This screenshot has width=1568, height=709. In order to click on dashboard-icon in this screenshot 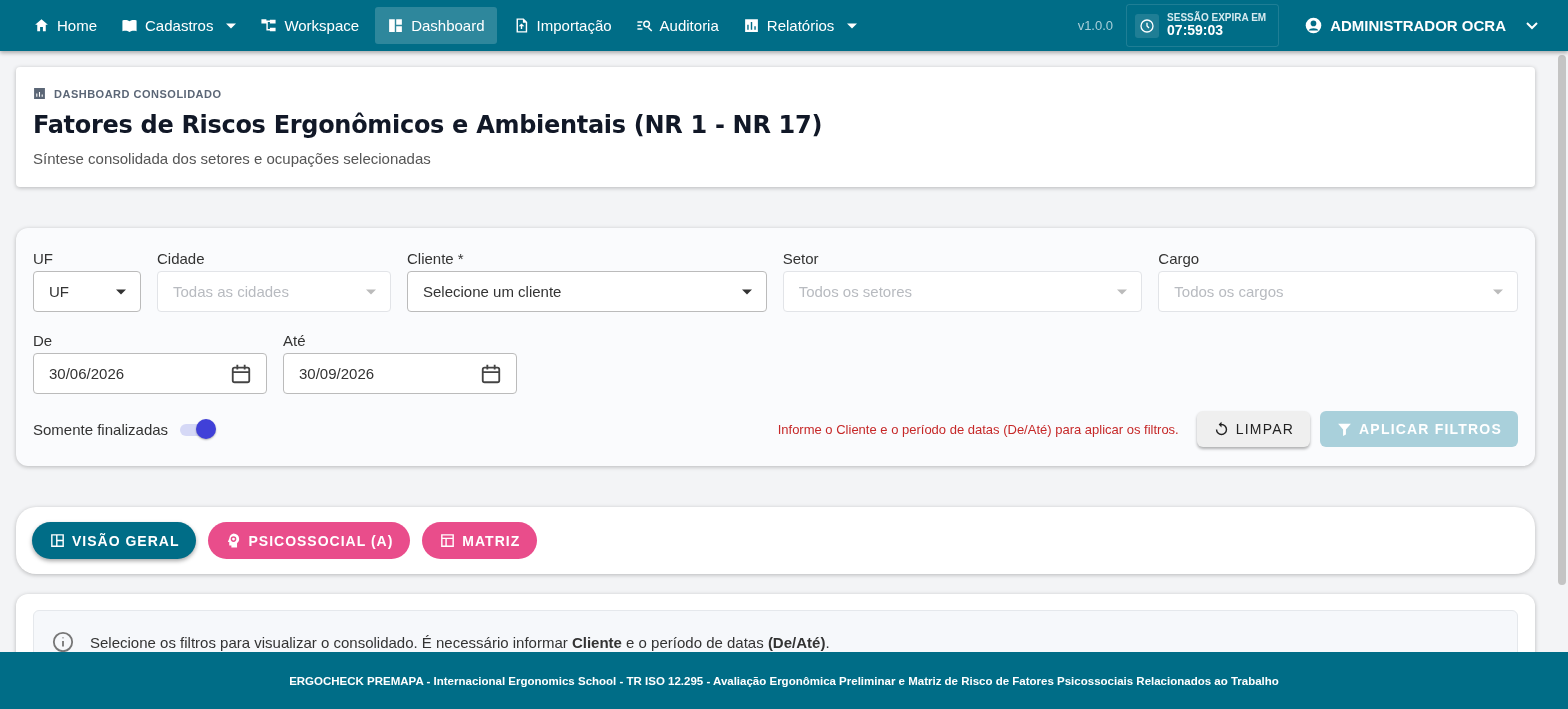, I will do `click(396, 25)`.